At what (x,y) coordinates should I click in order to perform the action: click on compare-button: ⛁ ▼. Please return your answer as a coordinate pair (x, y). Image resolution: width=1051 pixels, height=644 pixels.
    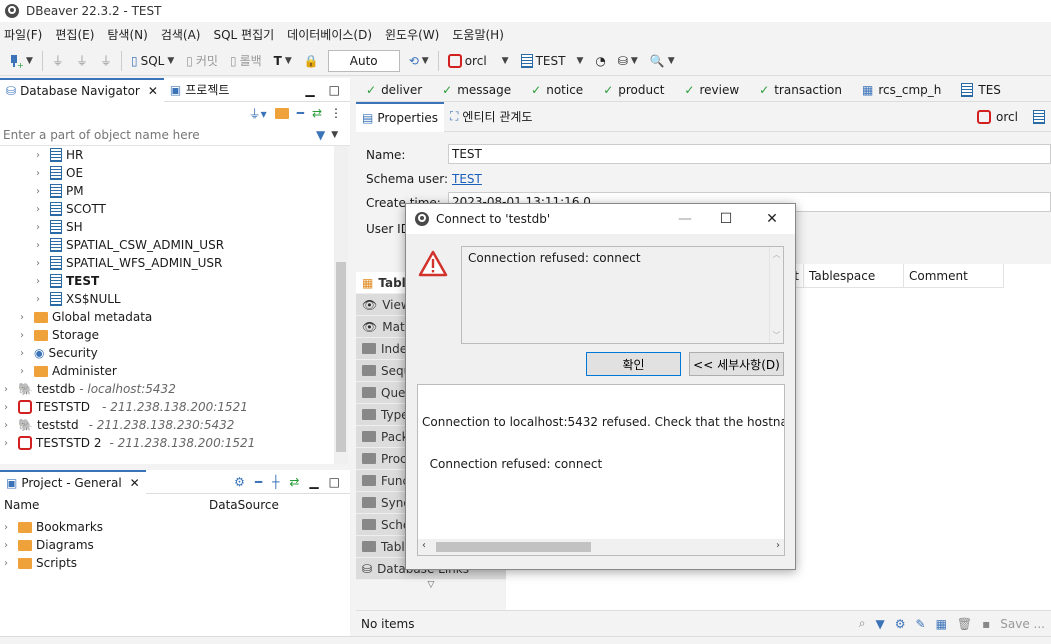
    Looking at the image, I should click on (628, 61).